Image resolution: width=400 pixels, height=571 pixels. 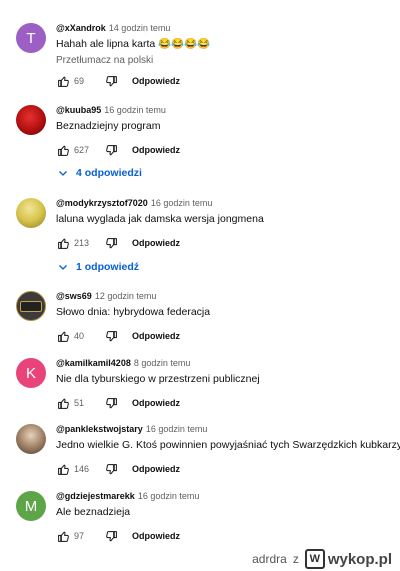 What do you see at coordinates (79, 336) in the screenshot?
I see `like-count: 40` at bounding box center [79, 336].